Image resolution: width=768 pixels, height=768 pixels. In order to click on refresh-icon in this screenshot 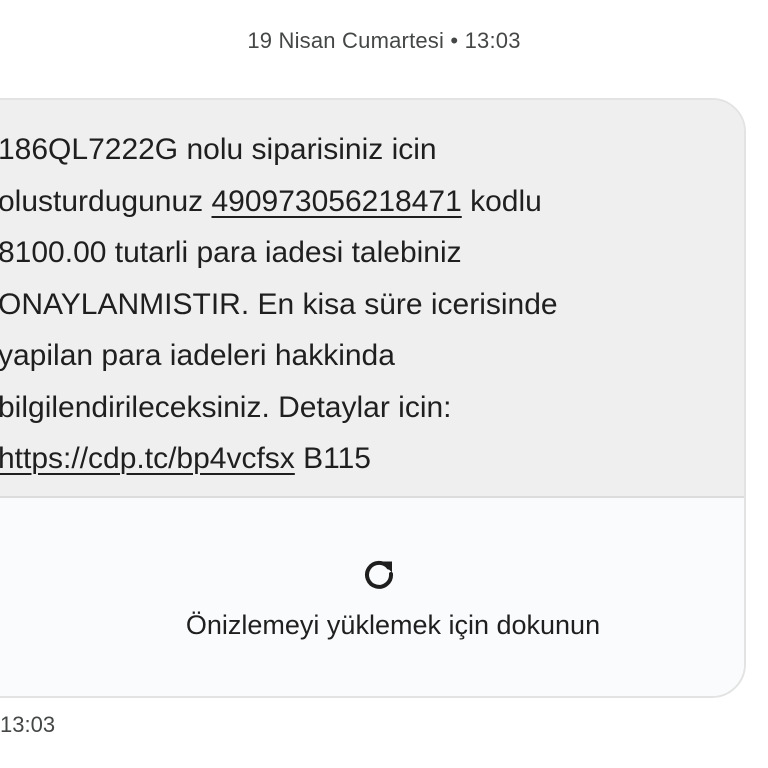, I will do `click(379, 574)`.